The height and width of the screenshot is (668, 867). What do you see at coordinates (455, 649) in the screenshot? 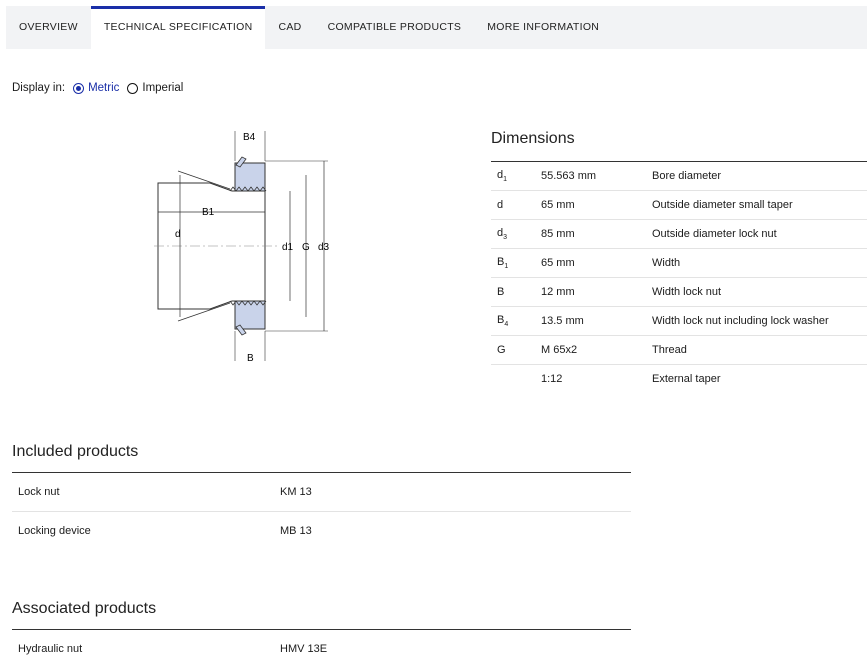
I see `product-designation: HMV 13E` at bounding box center [455, 649].